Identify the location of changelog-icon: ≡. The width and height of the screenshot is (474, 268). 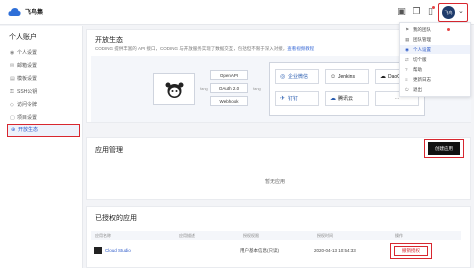
(406, 79).